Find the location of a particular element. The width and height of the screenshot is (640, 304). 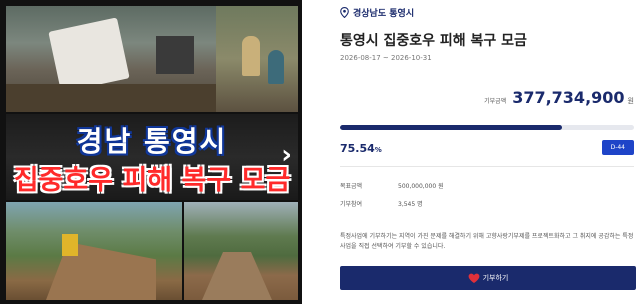

amount-unit: 원 is located at coordinates (630, 101).